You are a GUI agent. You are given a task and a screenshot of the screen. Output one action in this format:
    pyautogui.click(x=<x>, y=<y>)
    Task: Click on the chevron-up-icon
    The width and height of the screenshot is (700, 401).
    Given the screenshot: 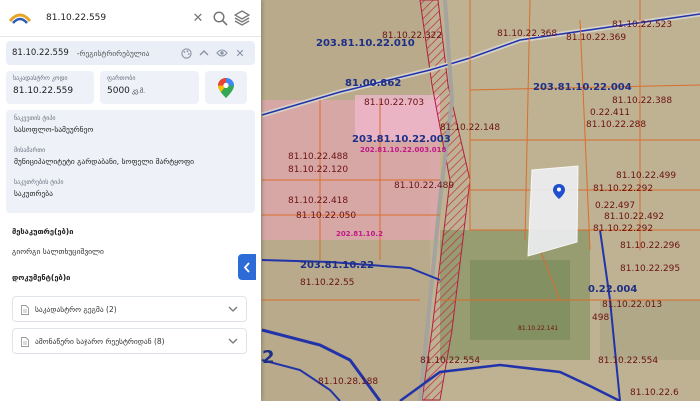 What is the action you would take?
    pyautogui.click(x=204, y=53)
    